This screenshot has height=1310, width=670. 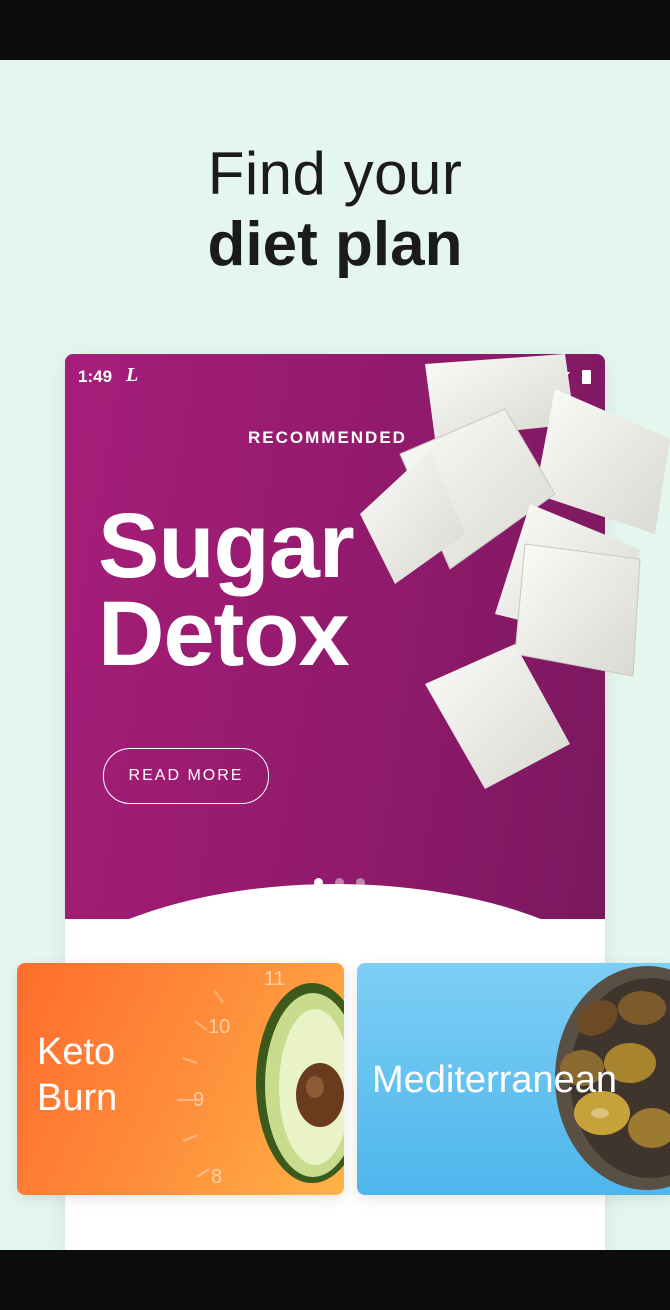 What do you see at coordinates (226, 546) in the screenshot?
I see `hero-title-line-1: Sugar` at bounding box center [226, 546].